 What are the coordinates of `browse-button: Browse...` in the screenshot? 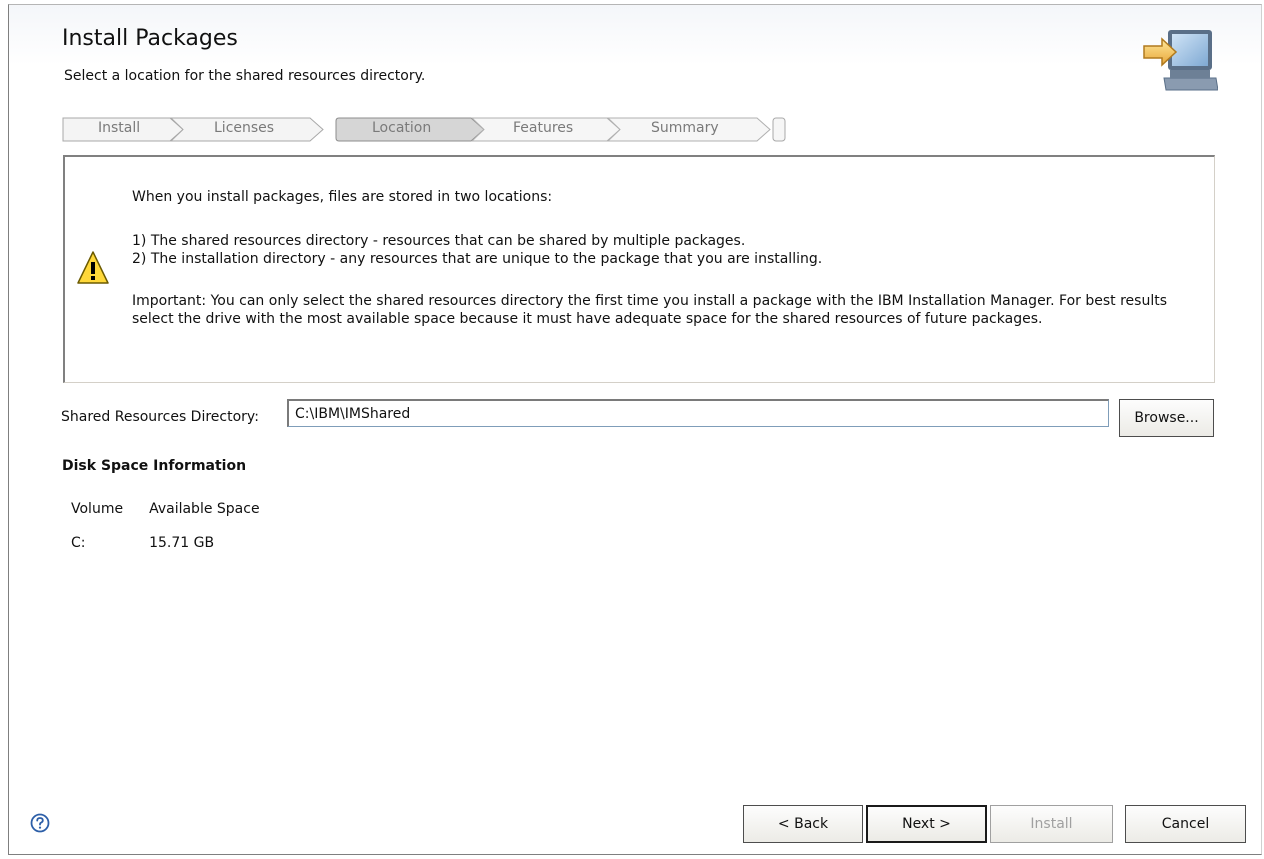 It's located at (1166, 418).